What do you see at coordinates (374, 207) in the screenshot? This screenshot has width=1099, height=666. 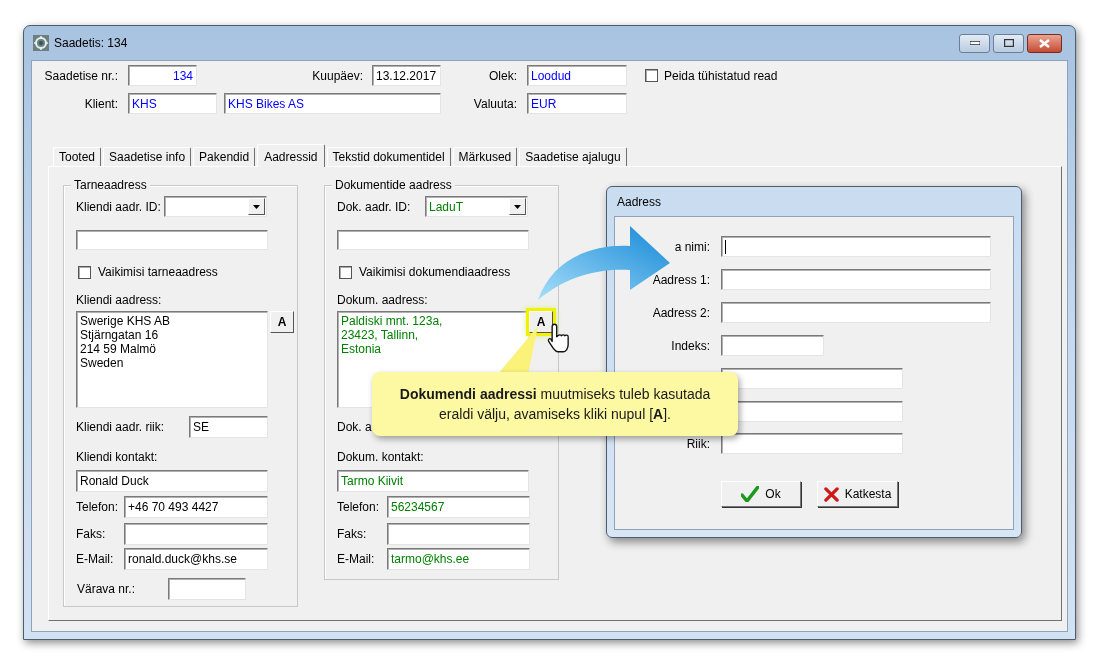 I see `field-label: Dok. aadr. ID:` at bounding box center [374, 207].